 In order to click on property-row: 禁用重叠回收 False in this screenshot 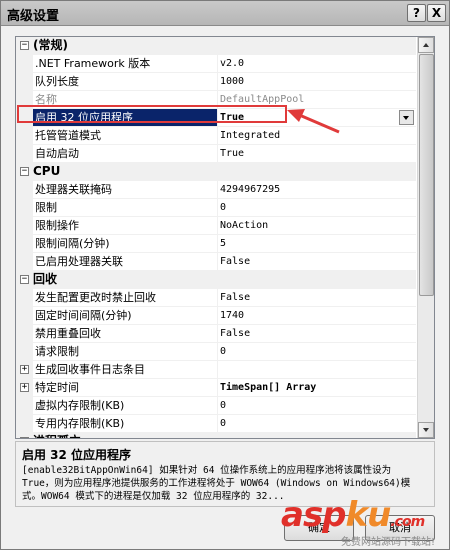, I will do `click(216, 334)`.